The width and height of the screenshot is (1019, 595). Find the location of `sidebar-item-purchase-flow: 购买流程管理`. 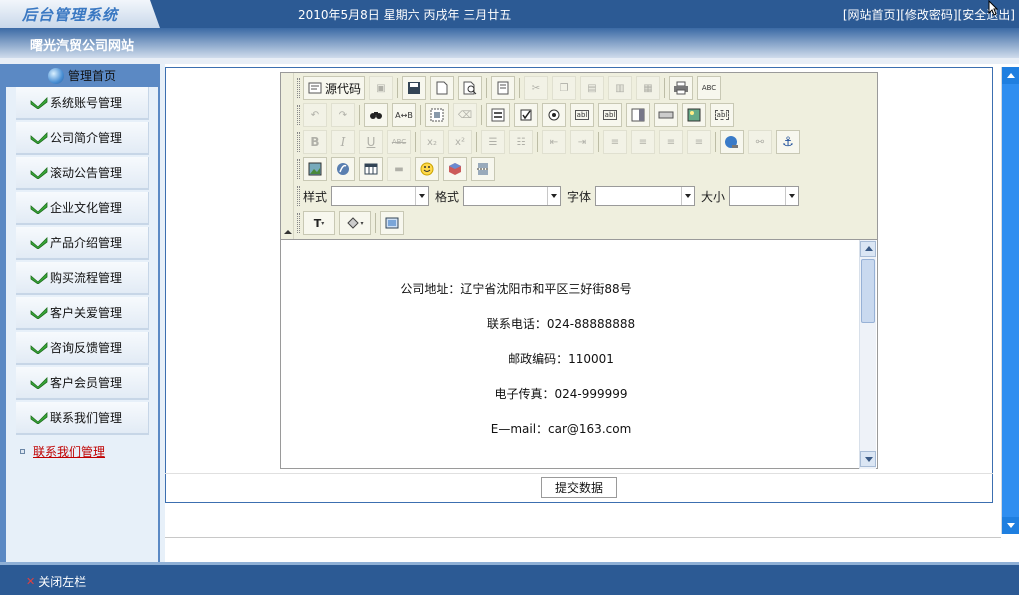

sidebar-item-purchase-flow: 购买流程管理 is located at coordinates (82, 278).